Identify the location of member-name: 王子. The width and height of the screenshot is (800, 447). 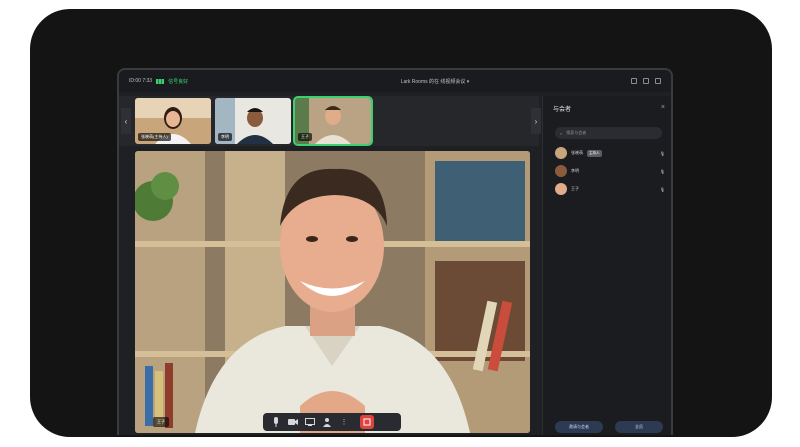
(575, 188).